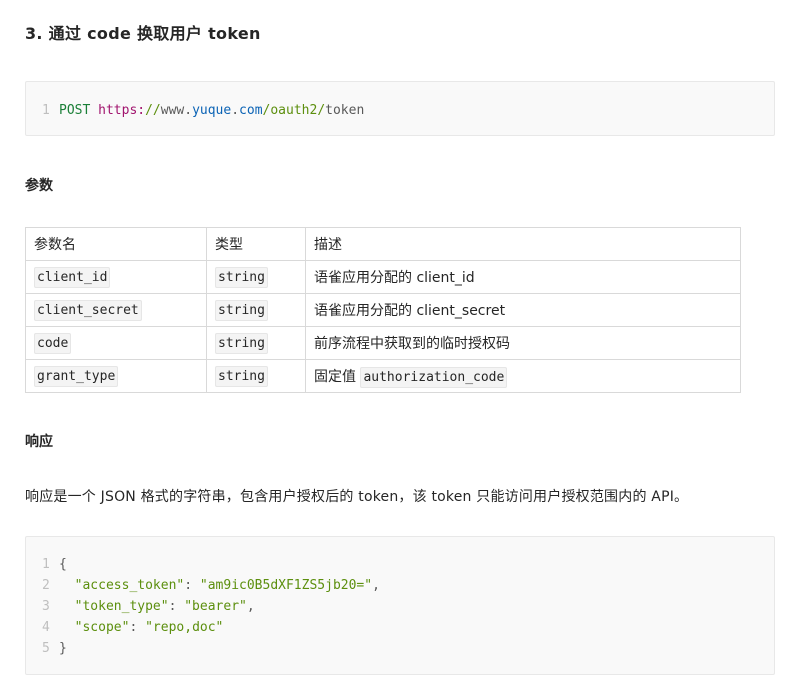 The height and width of the screenshot is (687, 795). What do you see at coordinates (400, 648) in the screenshot?
I see `code-line: 5}` at bounding box center [400, 648].